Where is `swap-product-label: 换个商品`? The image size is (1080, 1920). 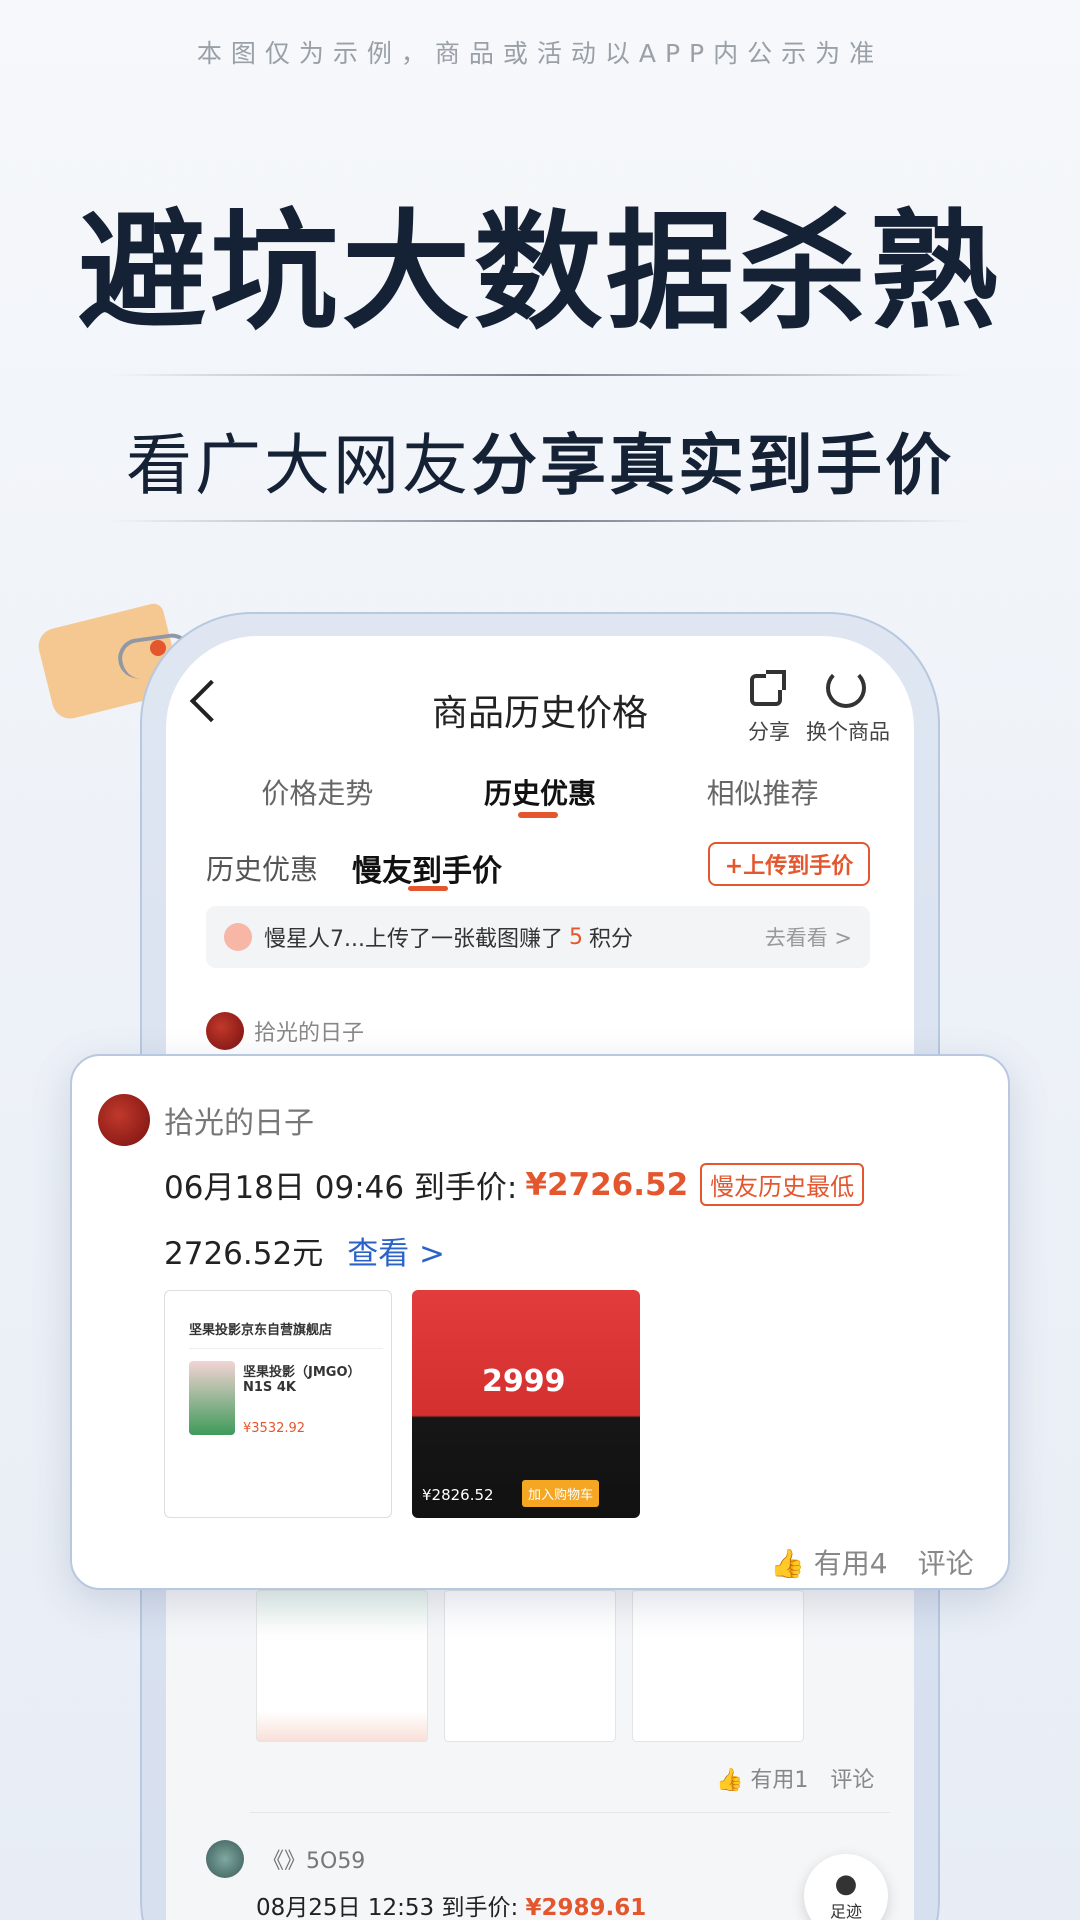 swap-product-label: 换个商品 is located at coordinates (848, 731).